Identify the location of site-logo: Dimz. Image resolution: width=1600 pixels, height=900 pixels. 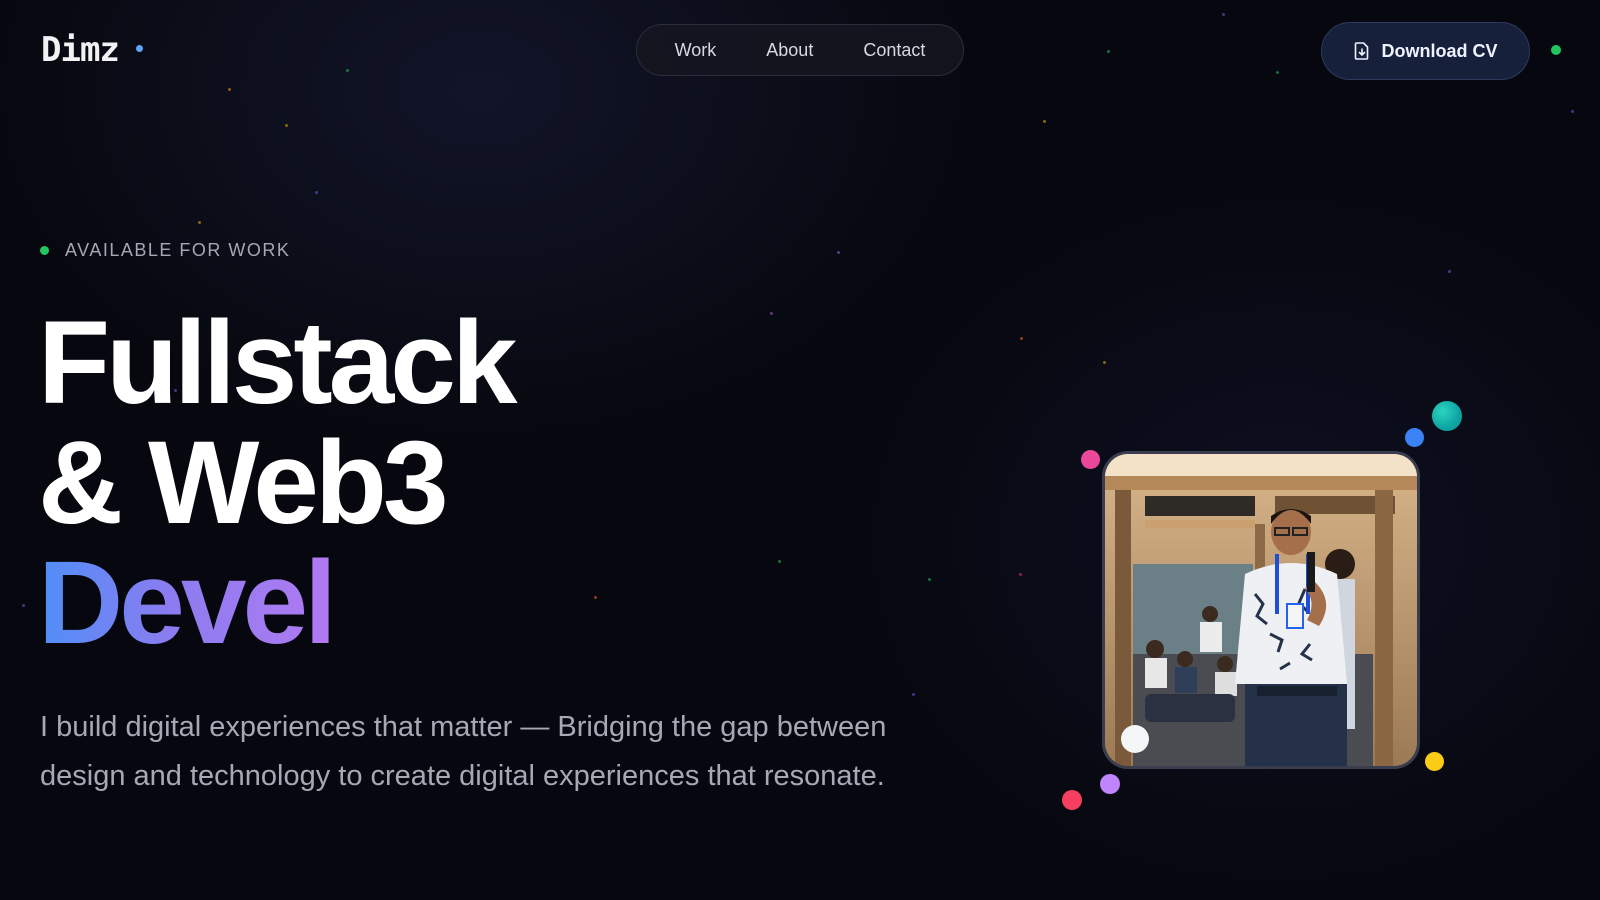
(80, 50).